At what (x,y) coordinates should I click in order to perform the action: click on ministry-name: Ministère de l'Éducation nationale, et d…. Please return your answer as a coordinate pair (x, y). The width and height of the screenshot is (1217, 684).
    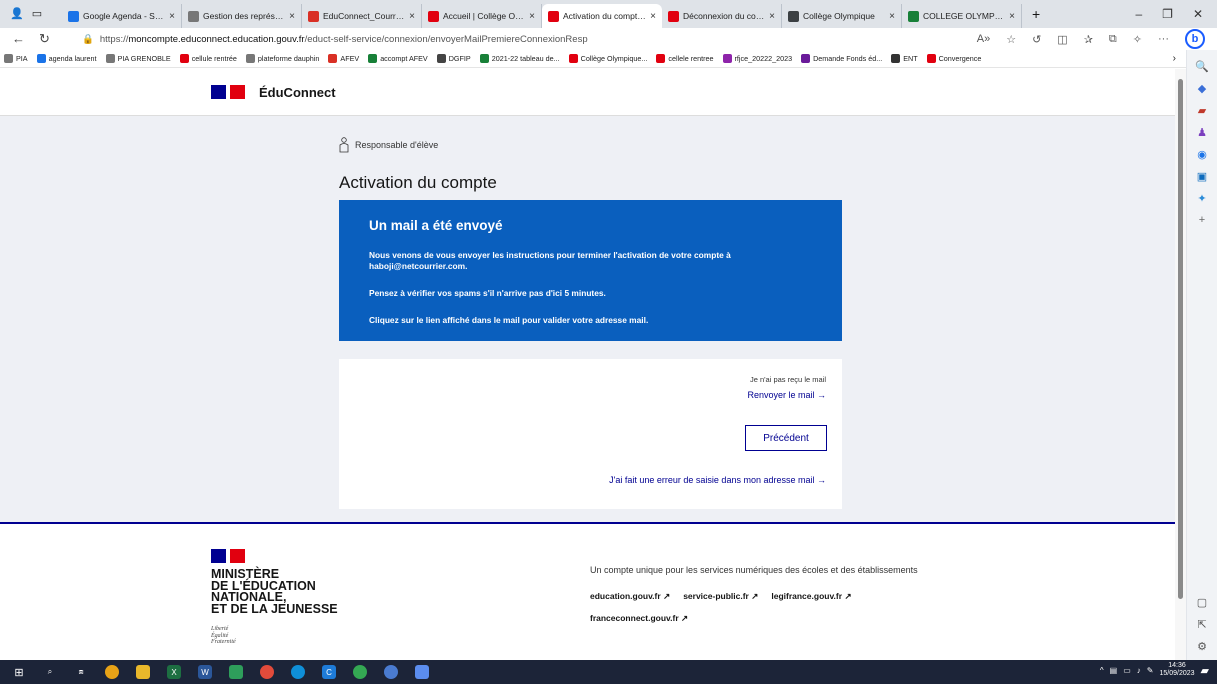
    Looking at the image, I should click on (274, 591).